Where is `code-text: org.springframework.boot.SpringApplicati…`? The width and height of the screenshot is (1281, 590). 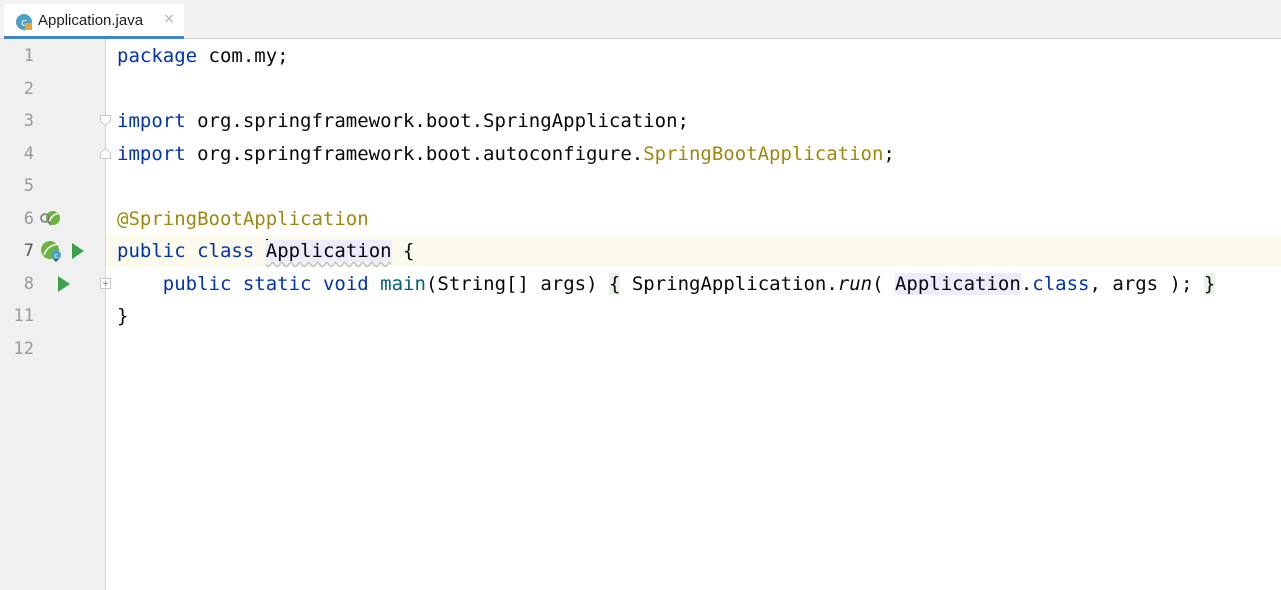 code-text: org.springframework.boot.SpringApplicati… is located at coordinates (437, 121).